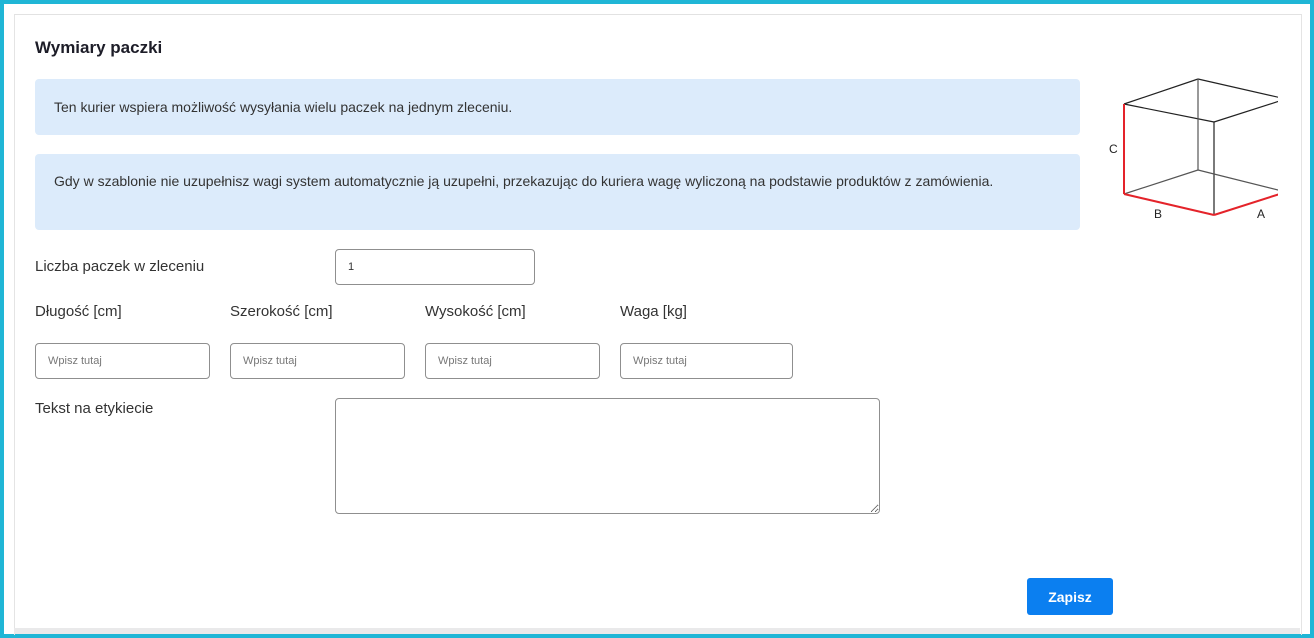  I want to click on height-label: Wysokość [cm], so click(475, 311).